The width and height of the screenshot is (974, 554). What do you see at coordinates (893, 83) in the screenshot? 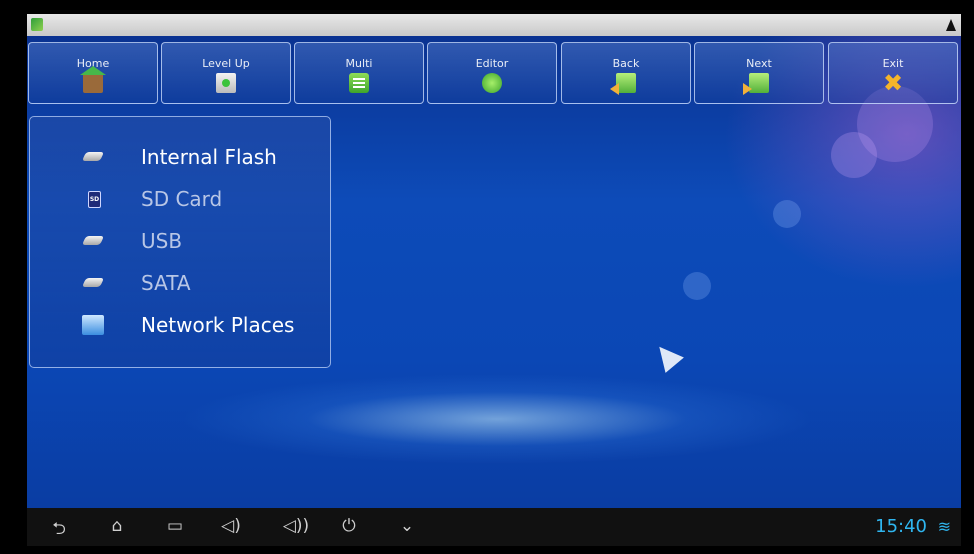
I see `exit-icon: ✖` at bounding box center [893, 83].